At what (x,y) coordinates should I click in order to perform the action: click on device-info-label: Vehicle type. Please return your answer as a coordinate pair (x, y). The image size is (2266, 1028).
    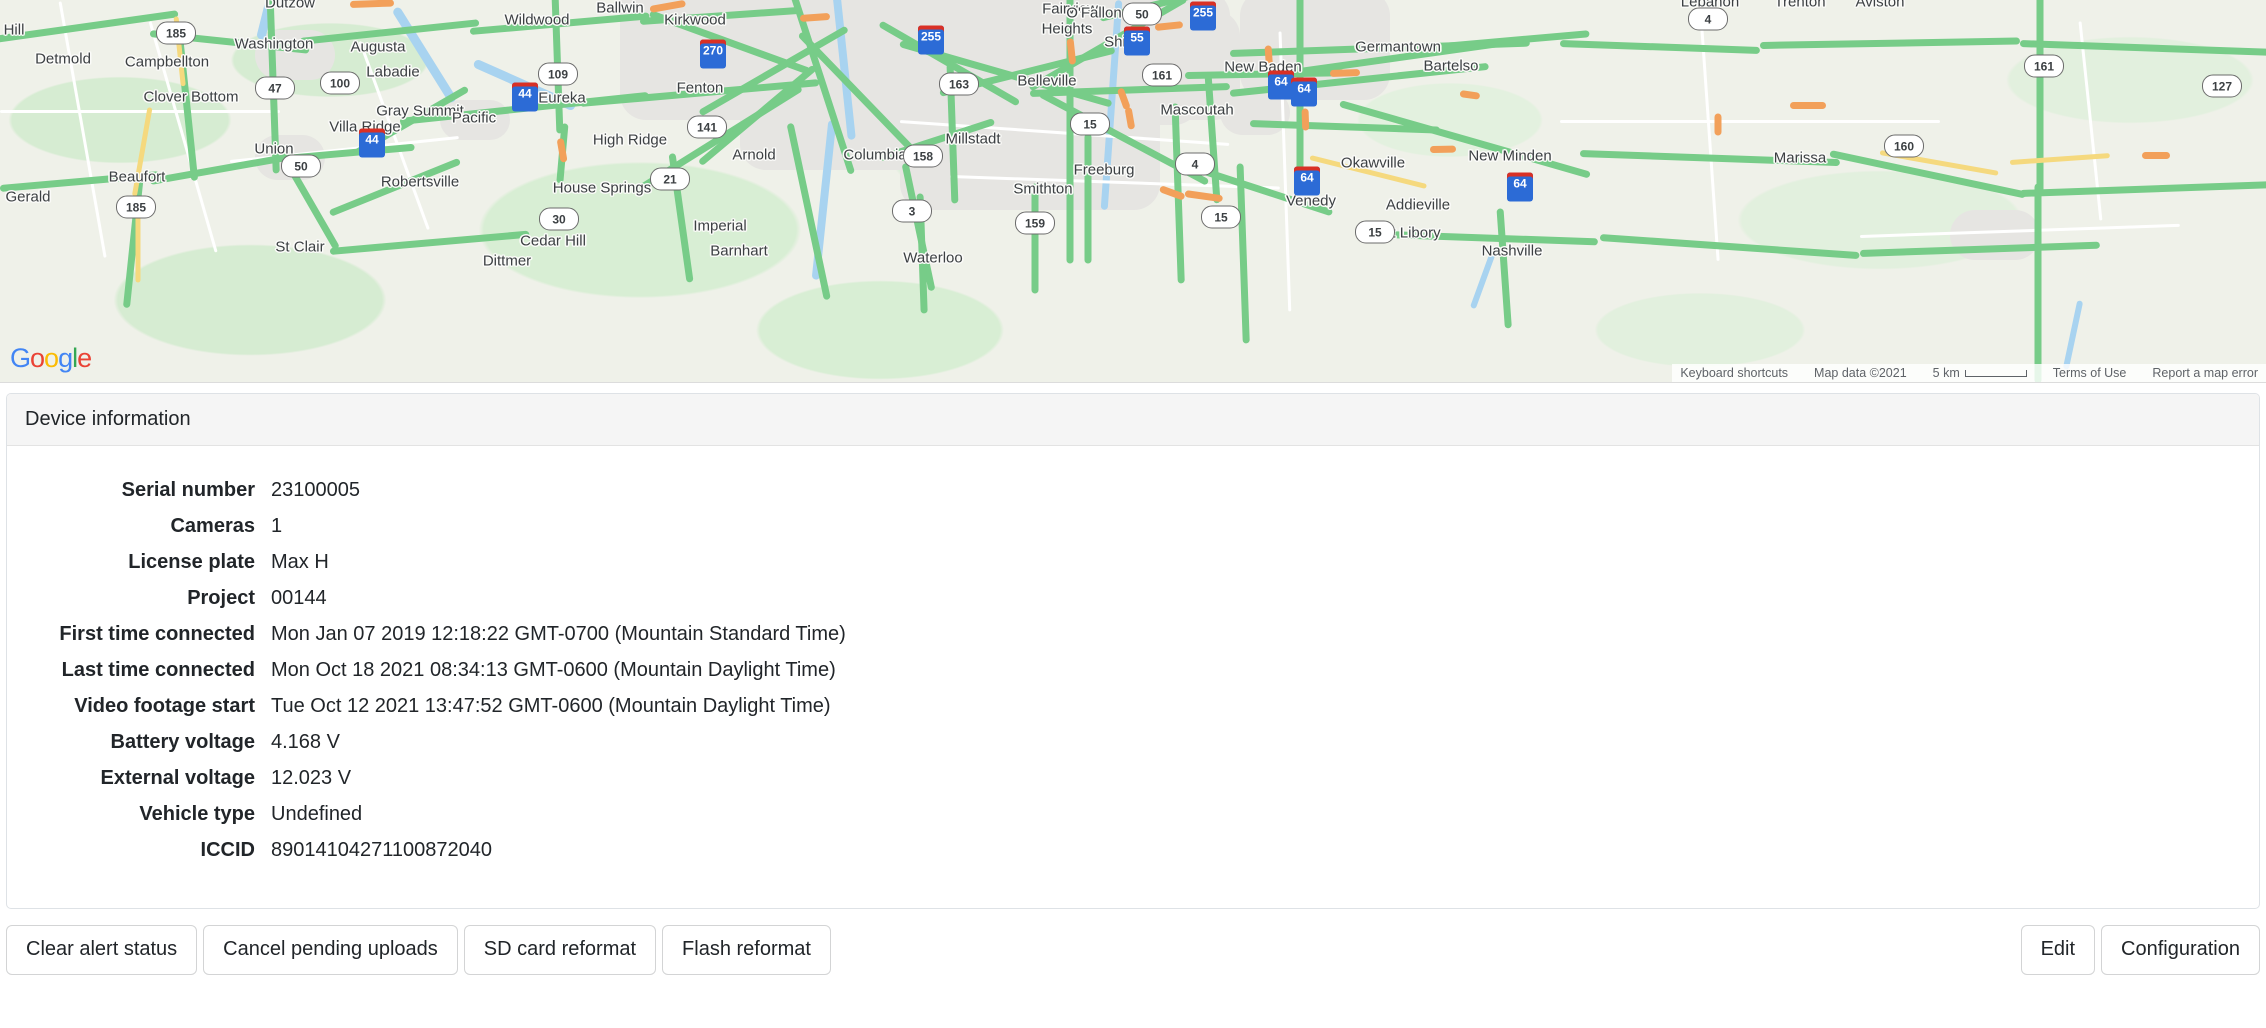
    Looking at the image, I should click on (197, 813).